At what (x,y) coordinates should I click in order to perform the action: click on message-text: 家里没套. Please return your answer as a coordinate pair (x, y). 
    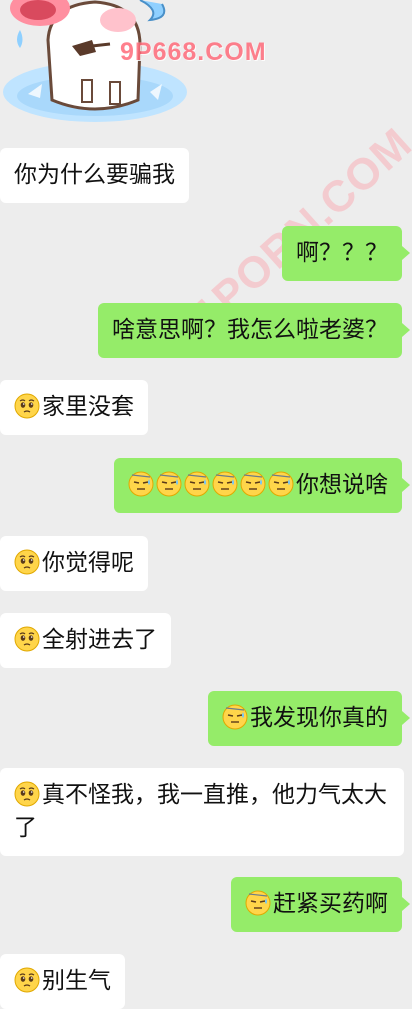
    Looking at the image, I should click on (88, 407).